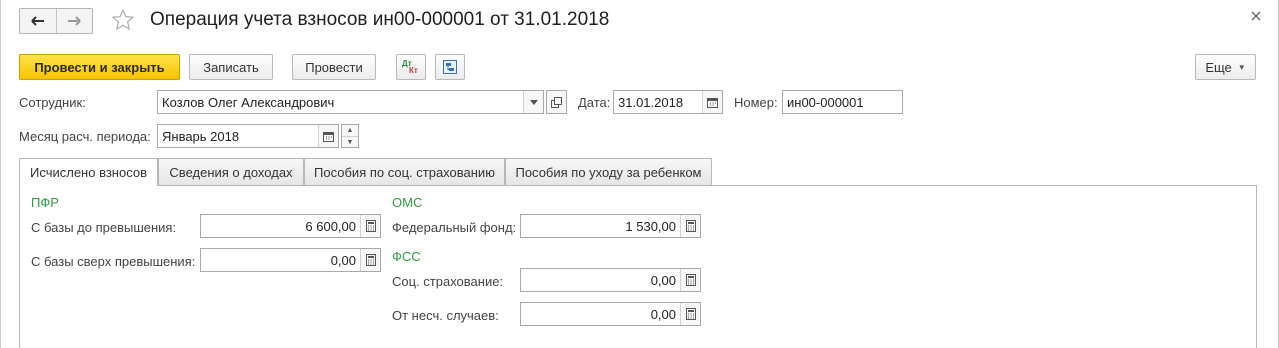 This screenshot has width=1279, height=348. What do you see at coordinates (610, 280) in the screenshot?
I see `fss-social-field: 0,00` at bounding box center [610, 280].